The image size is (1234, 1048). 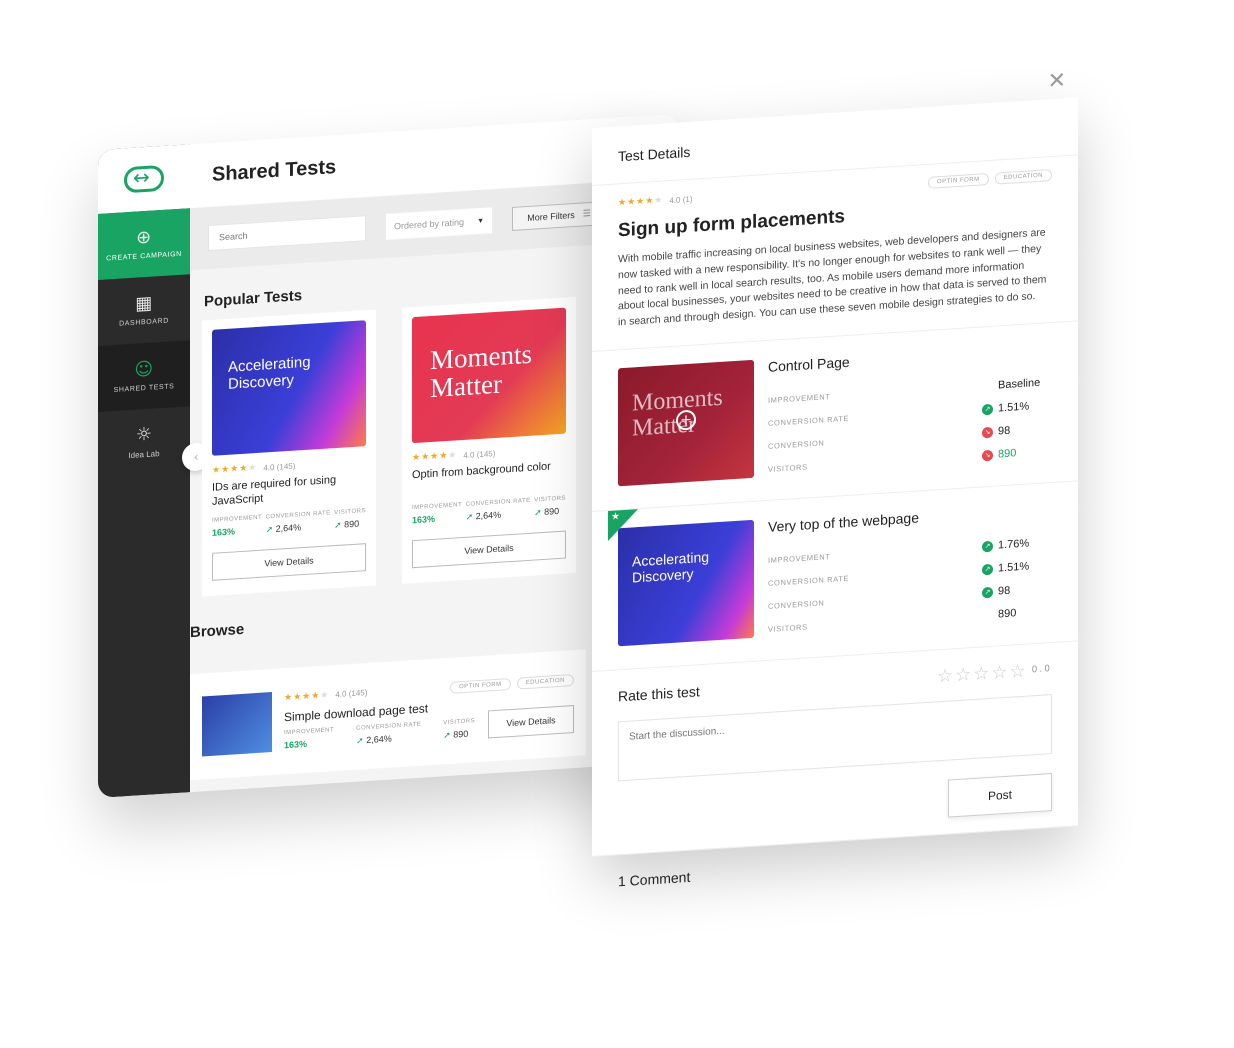 I want to click on test-thumbnail: Moments Matter, so click(x=489, y=375).